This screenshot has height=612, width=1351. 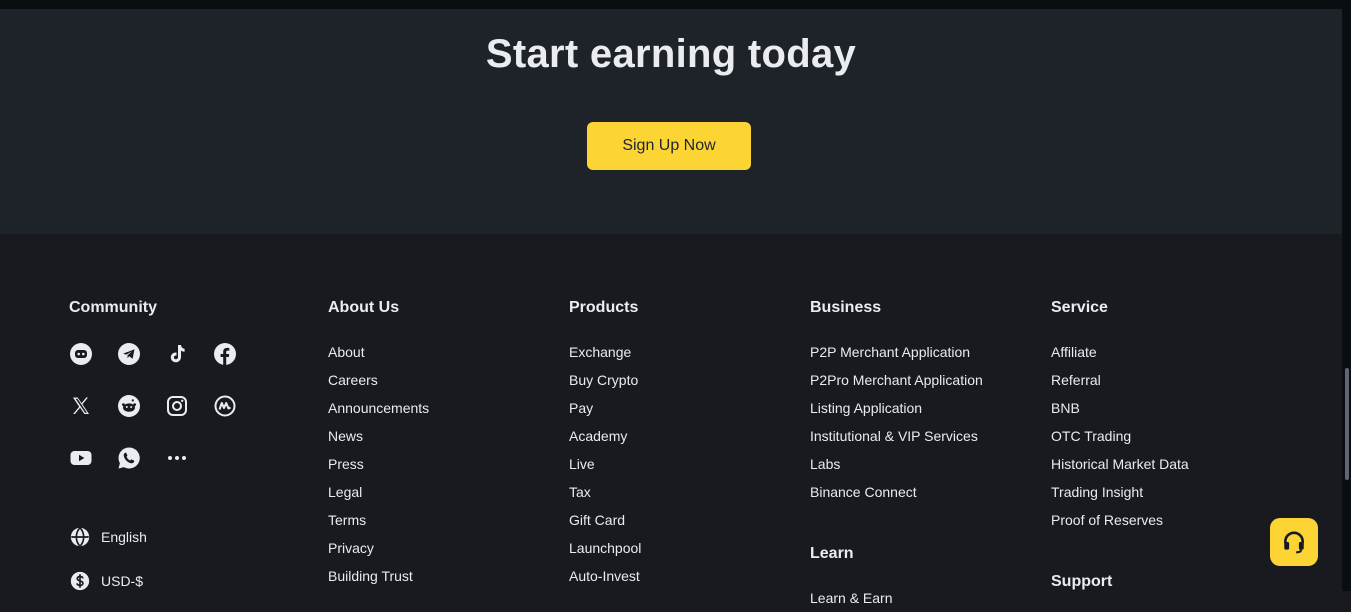 I want to click on footer-link-labs: Labs, so click(x=896, y=464).